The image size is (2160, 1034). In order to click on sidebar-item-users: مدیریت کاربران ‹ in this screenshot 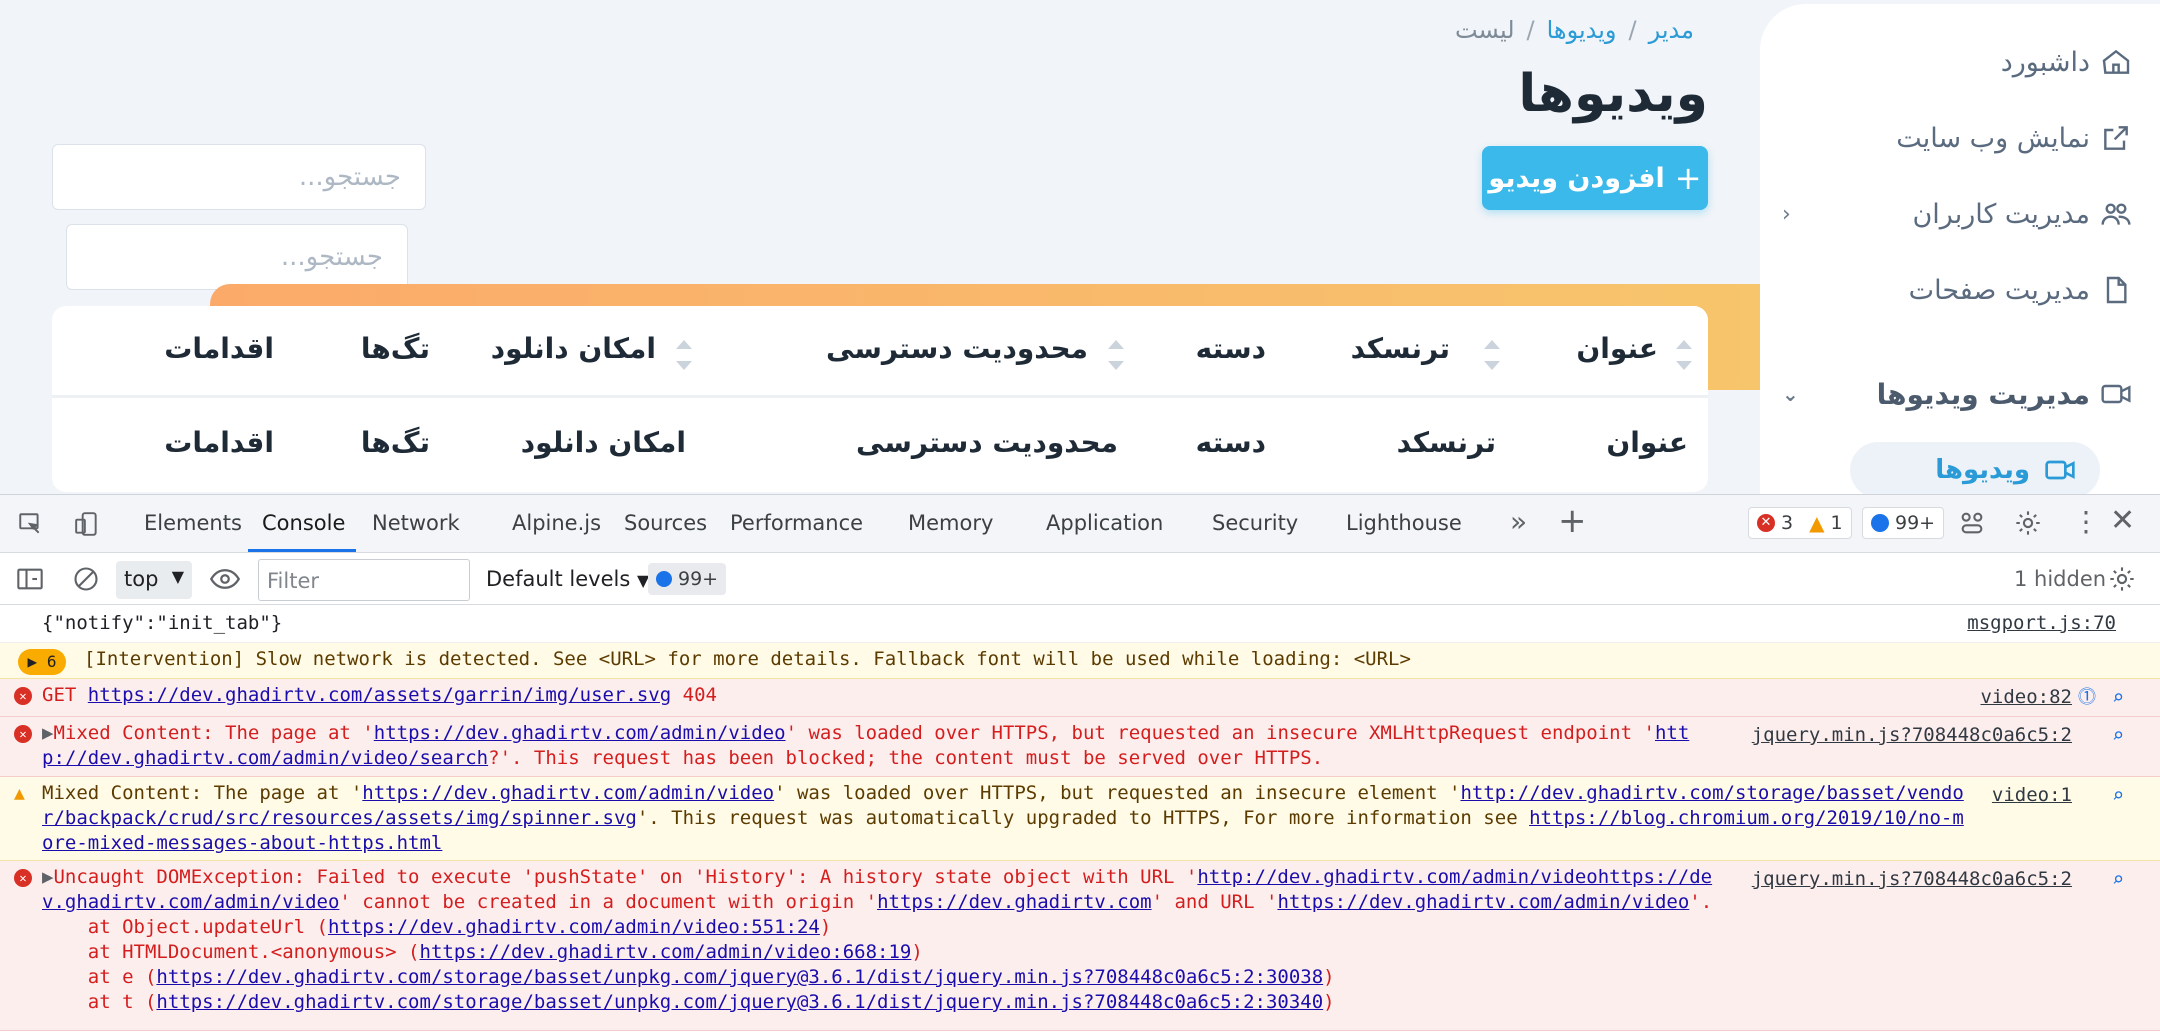, I will do `click(1960, 214)`.